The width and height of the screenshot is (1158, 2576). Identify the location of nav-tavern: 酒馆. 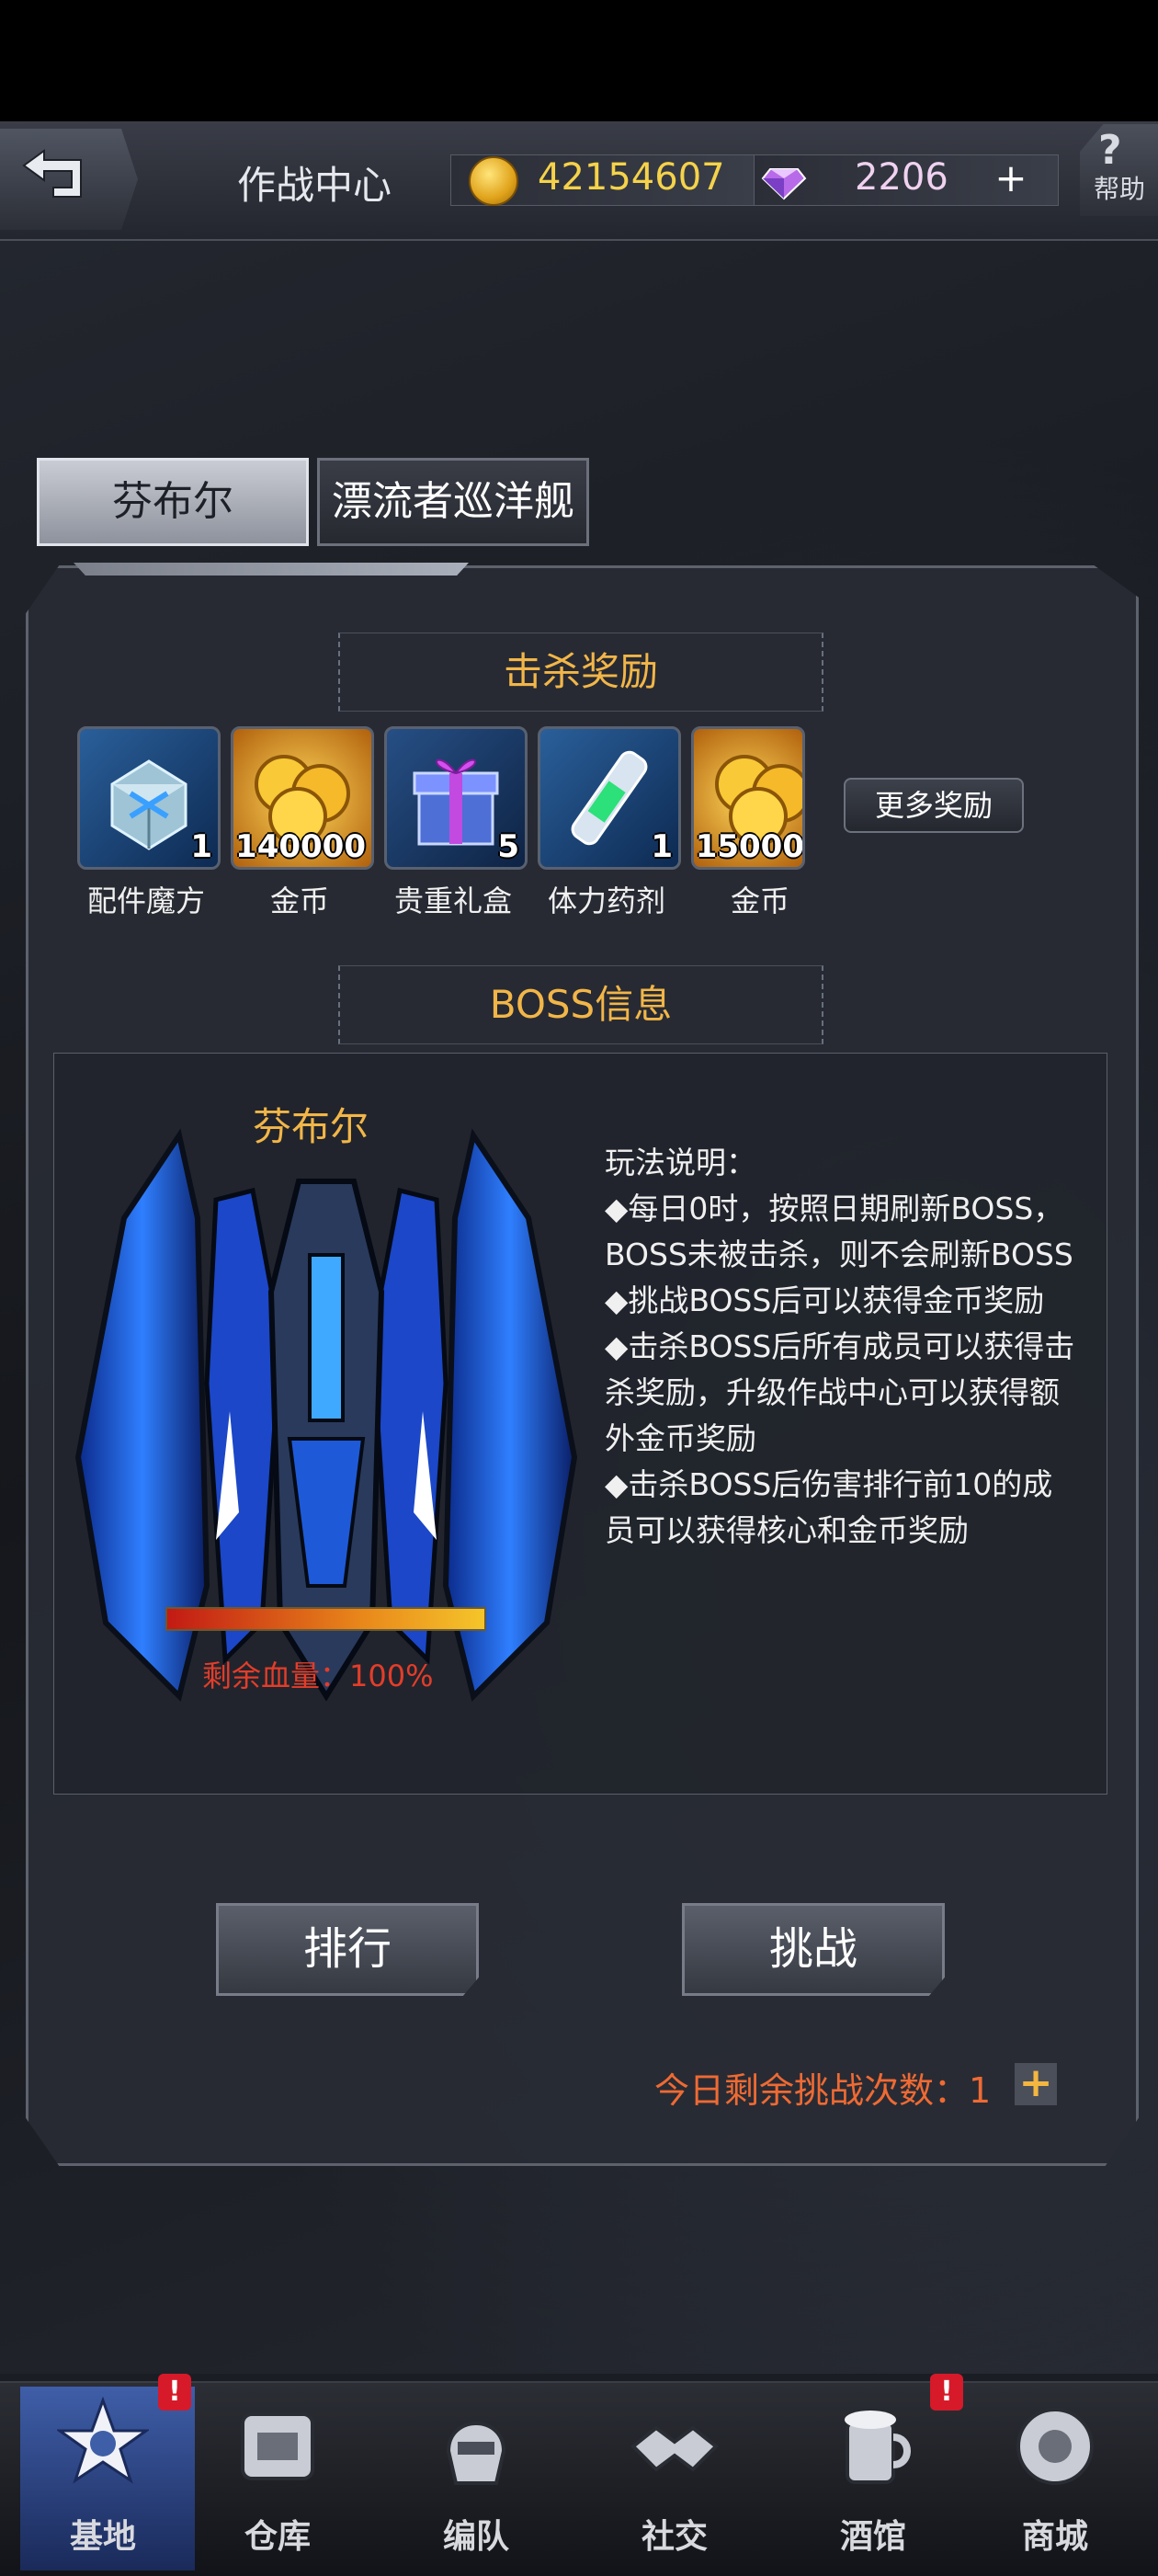
(873, 2478).